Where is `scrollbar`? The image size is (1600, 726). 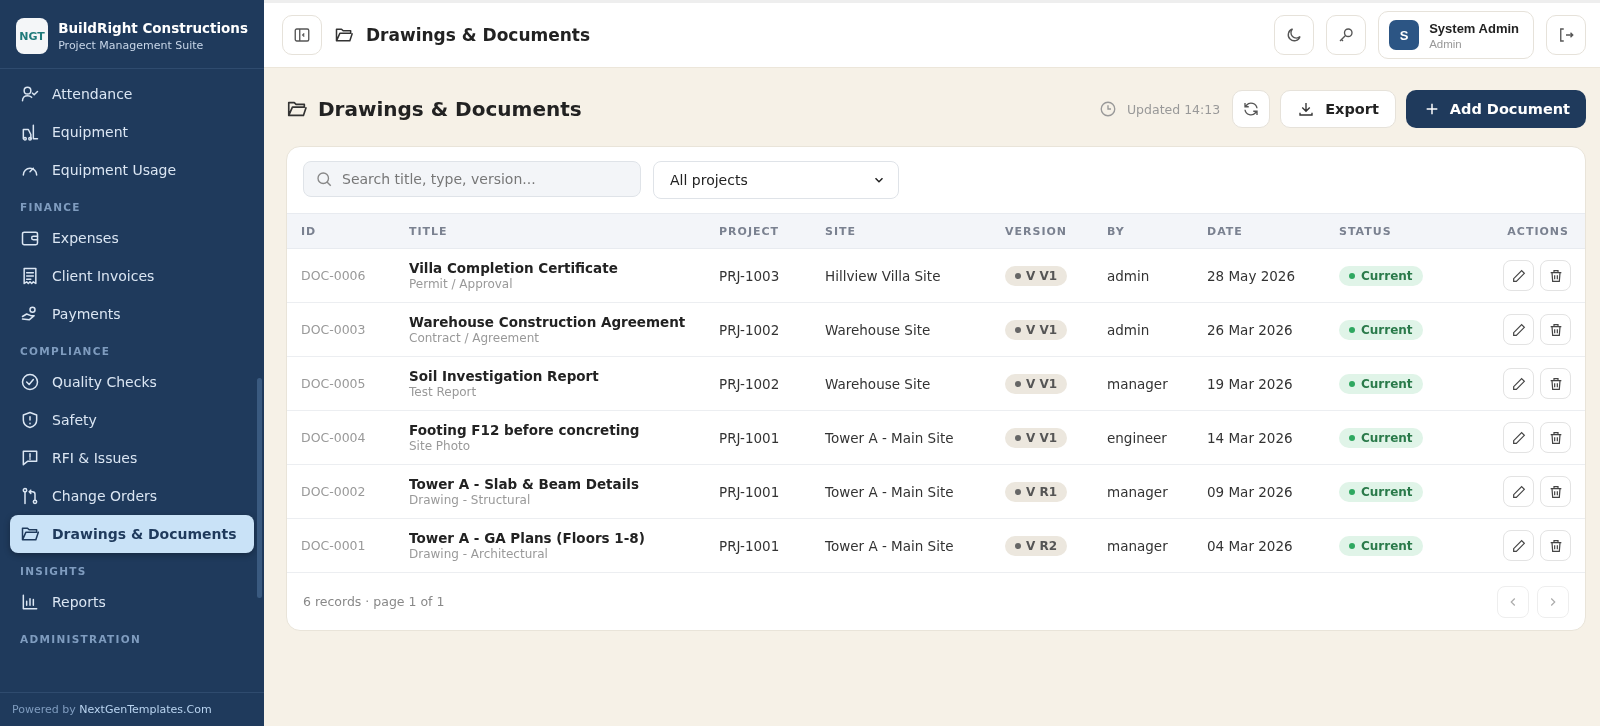 scrollbar is located at coordinates (259, 488).